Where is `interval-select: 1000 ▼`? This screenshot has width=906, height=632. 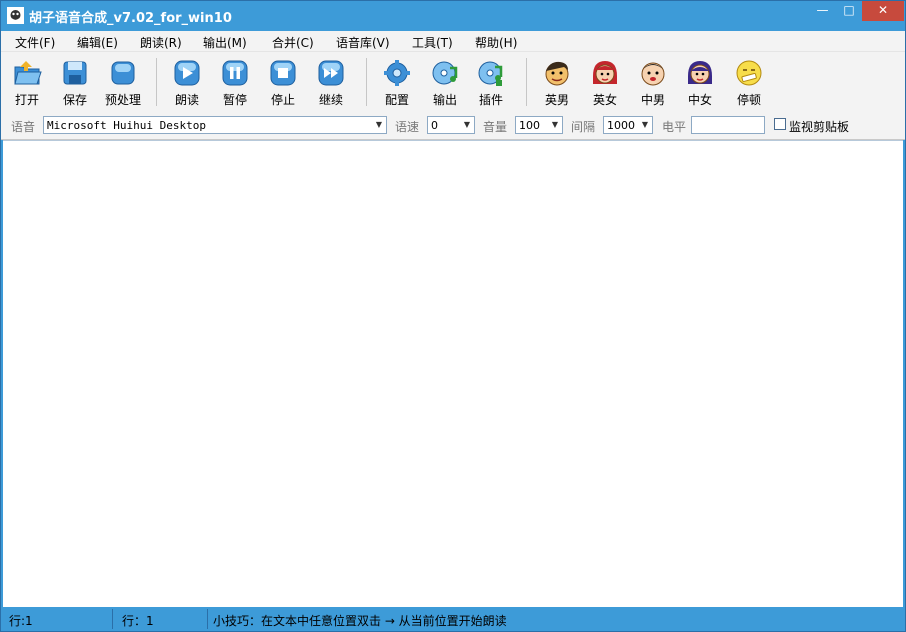
interval-select: 1000 ▼ is located at coordinates (628, 125).